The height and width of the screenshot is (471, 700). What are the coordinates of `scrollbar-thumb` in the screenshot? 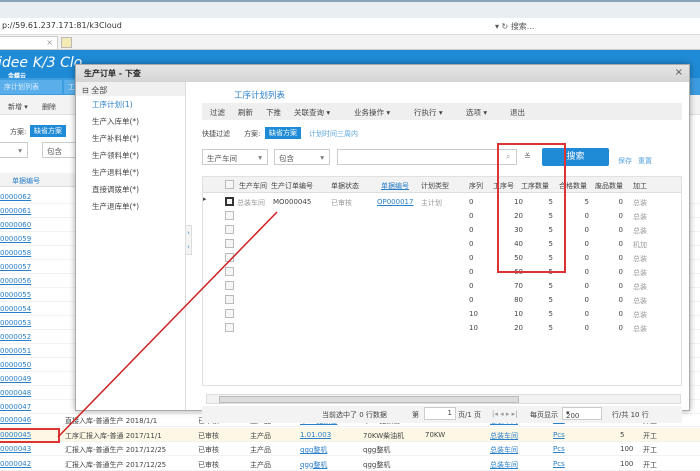 It's located at (369, 399).